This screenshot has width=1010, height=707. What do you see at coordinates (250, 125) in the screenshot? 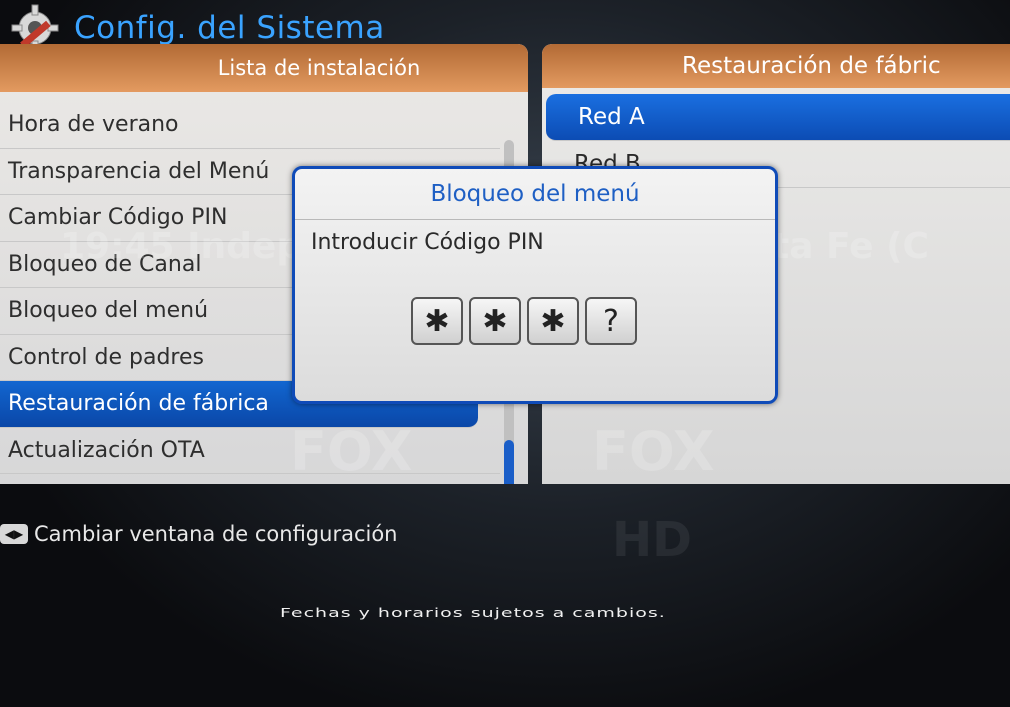
I see `menu-item-hora-verano: Hora de verano` at bounding box center [250, 125].